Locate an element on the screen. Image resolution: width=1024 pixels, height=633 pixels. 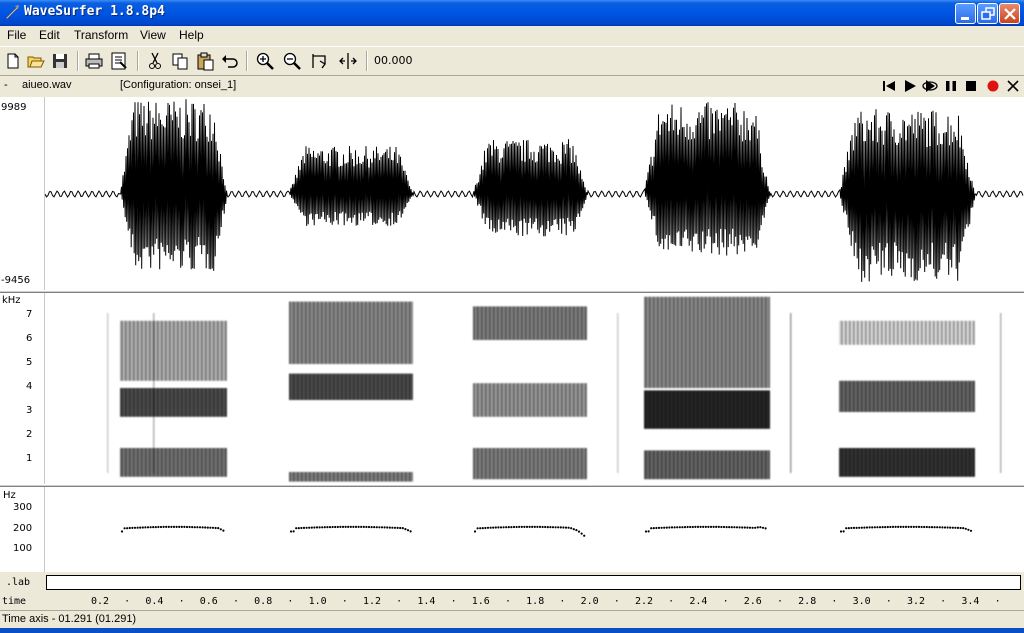
pitch-tick-100: 100 is located at coordinates (23, 548).